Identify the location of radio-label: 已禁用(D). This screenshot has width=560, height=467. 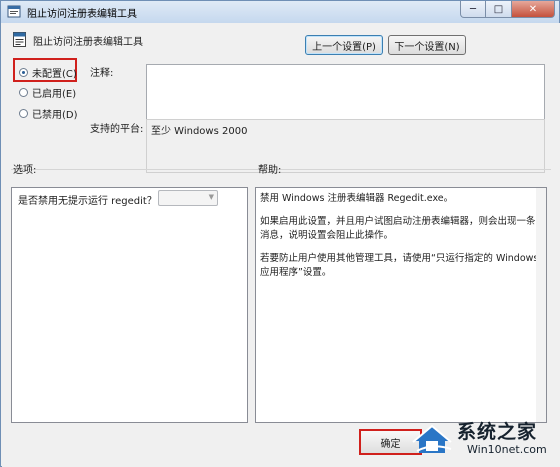
(55, 115).